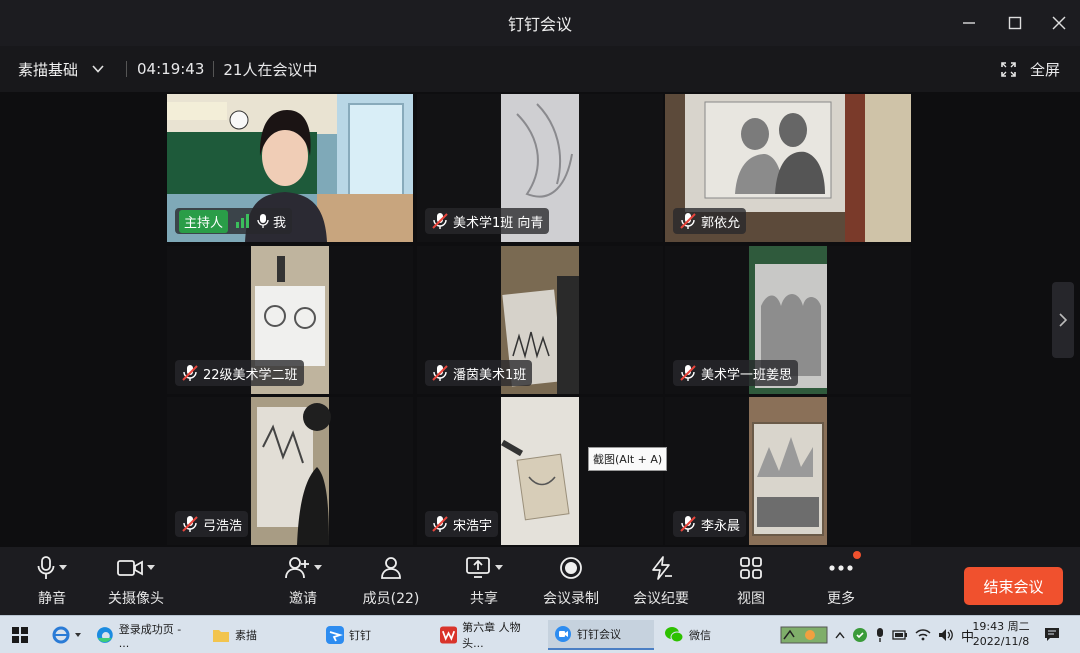 This screenshot has height=653, width=1080. What do you see at coordinates (841, 581) in the screenshot?
I see `more-button: 更多` at bounding box center [841, 581].